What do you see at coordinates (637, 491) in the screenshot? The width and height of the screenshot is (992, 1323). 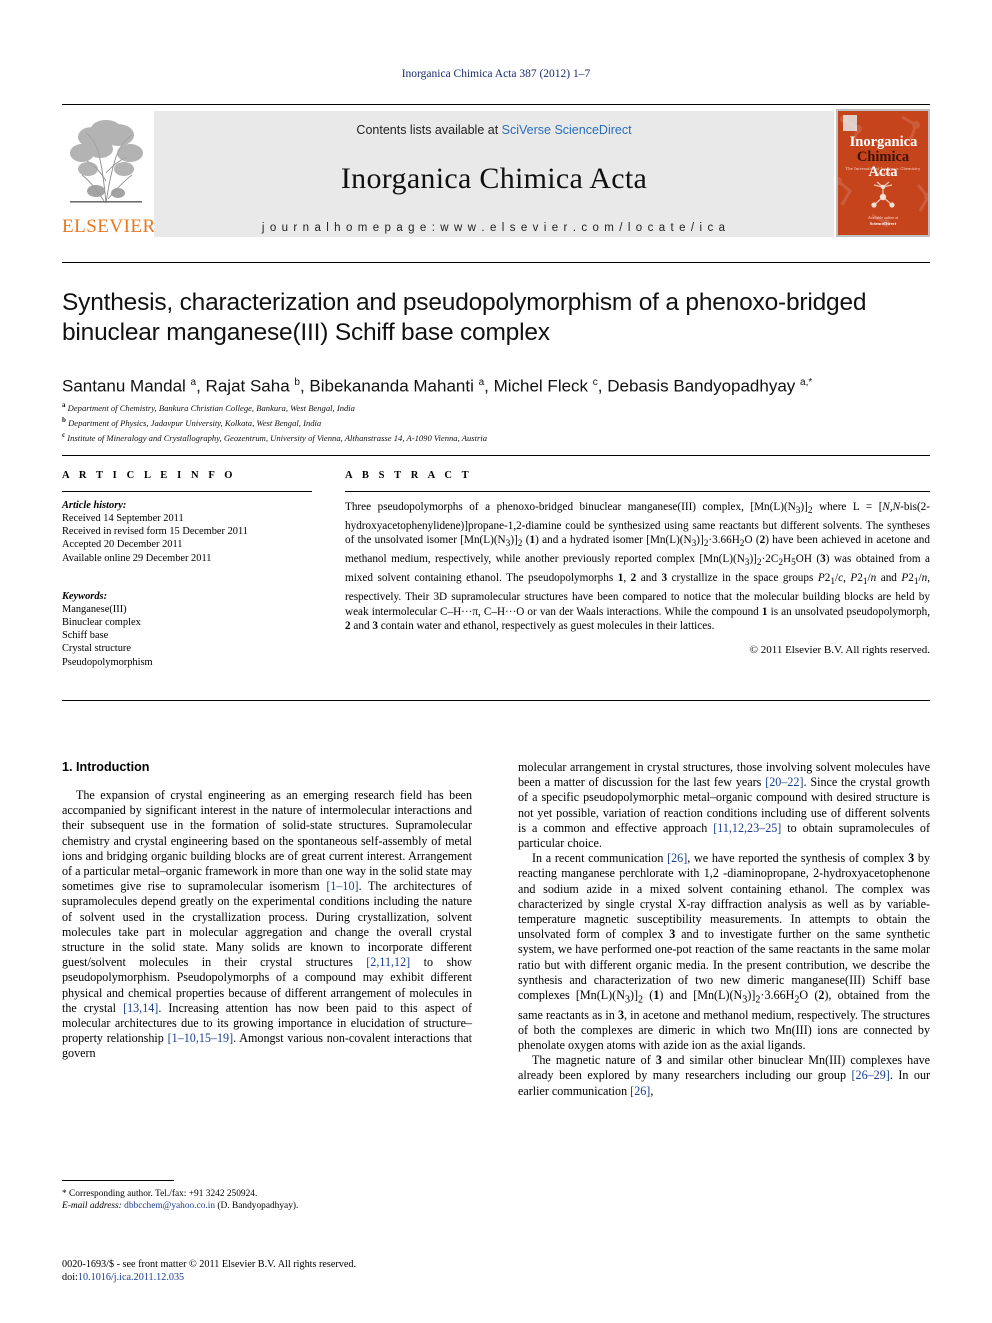 I see `abstract-rule` at bounding box center [637, 491].